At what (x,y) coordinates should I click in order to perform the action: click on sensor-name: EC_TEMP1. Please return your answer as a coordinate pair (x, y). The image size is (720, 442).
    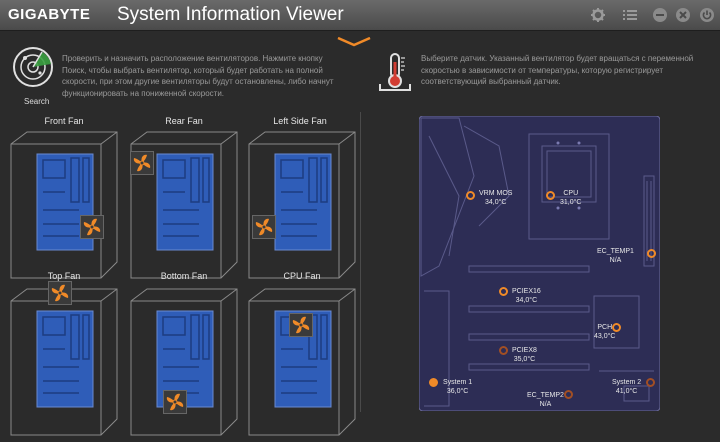
    Looking at the image, I should click on (615, 251).